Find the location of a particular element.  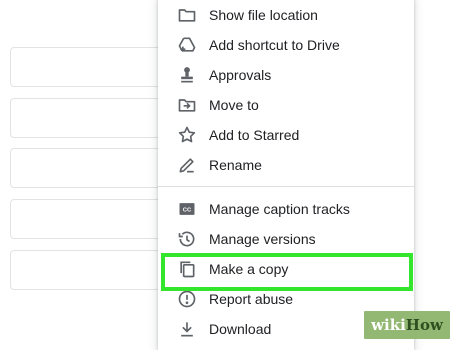

pencil-icon is located at coordinates (187, 165).